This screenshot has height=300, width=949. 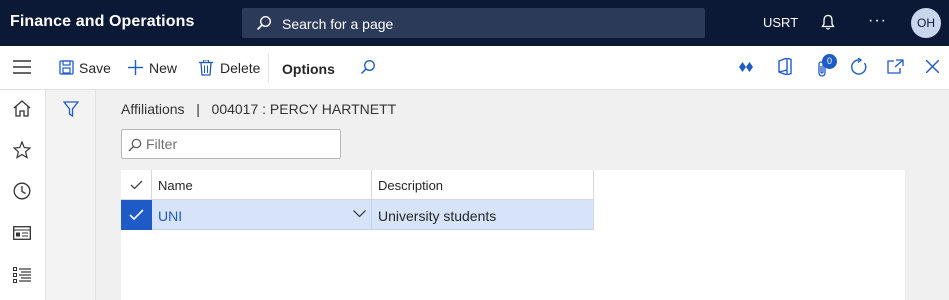 What do you see at coordinates (262, 215) in the screenshot?
I see `name-cell-dropdown: UNI` at bounding box center [262, 215].